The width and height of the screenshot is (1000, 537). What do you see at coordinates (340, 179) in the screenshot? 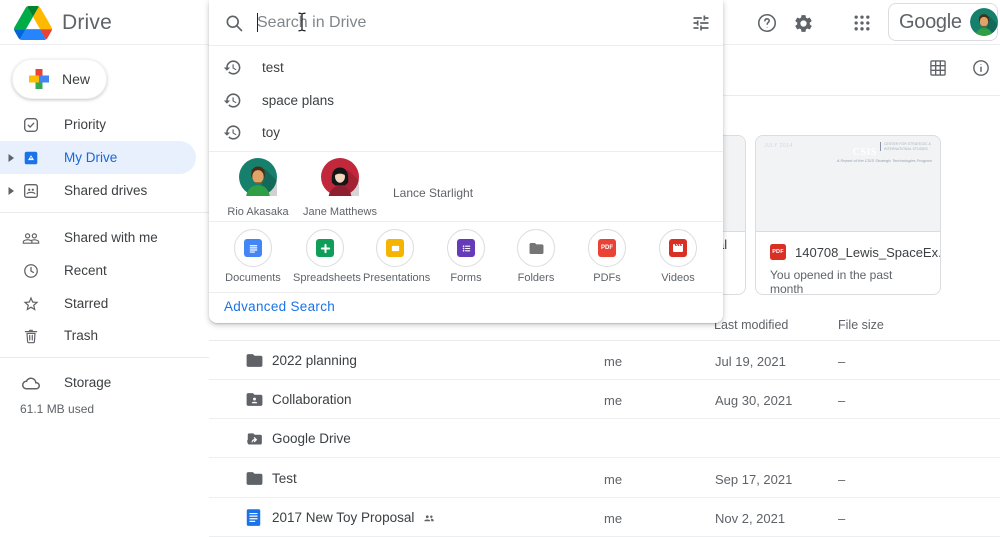
I see `avatar-woman-icon` at bounding box center [340, 179].